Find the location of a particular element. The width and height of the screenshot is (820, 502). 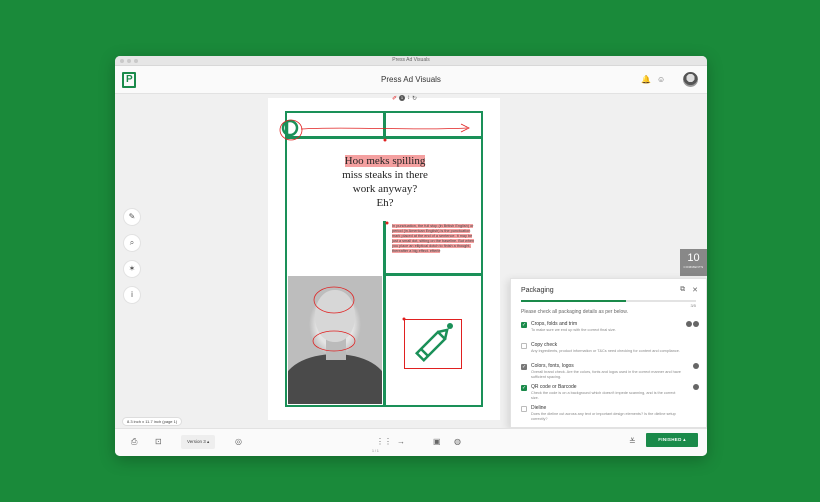

pencil-logo-icon is located at coordinates (431, 345).